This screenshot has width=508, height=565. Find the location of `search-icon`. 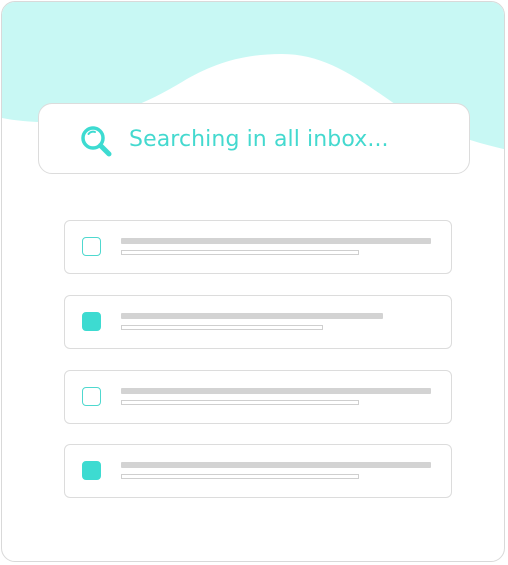

search-icon is located at coordinates (96, 141).